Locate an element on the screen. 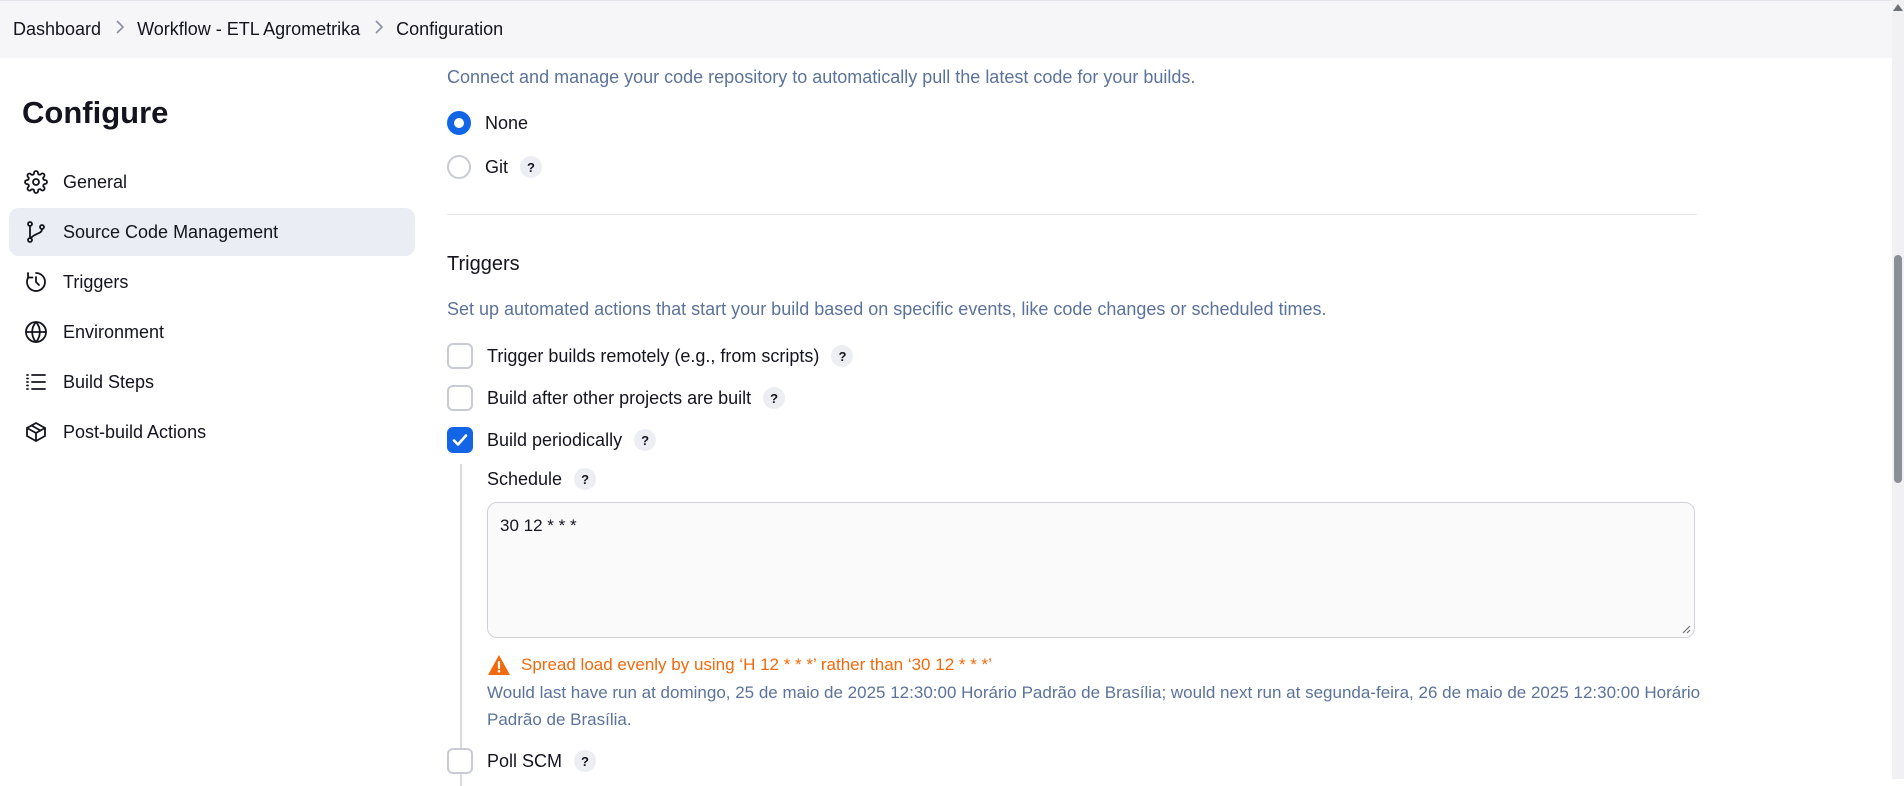 This screenshot has width=1904, height=786. nested-indent-line is located at coordinates (461, 625).